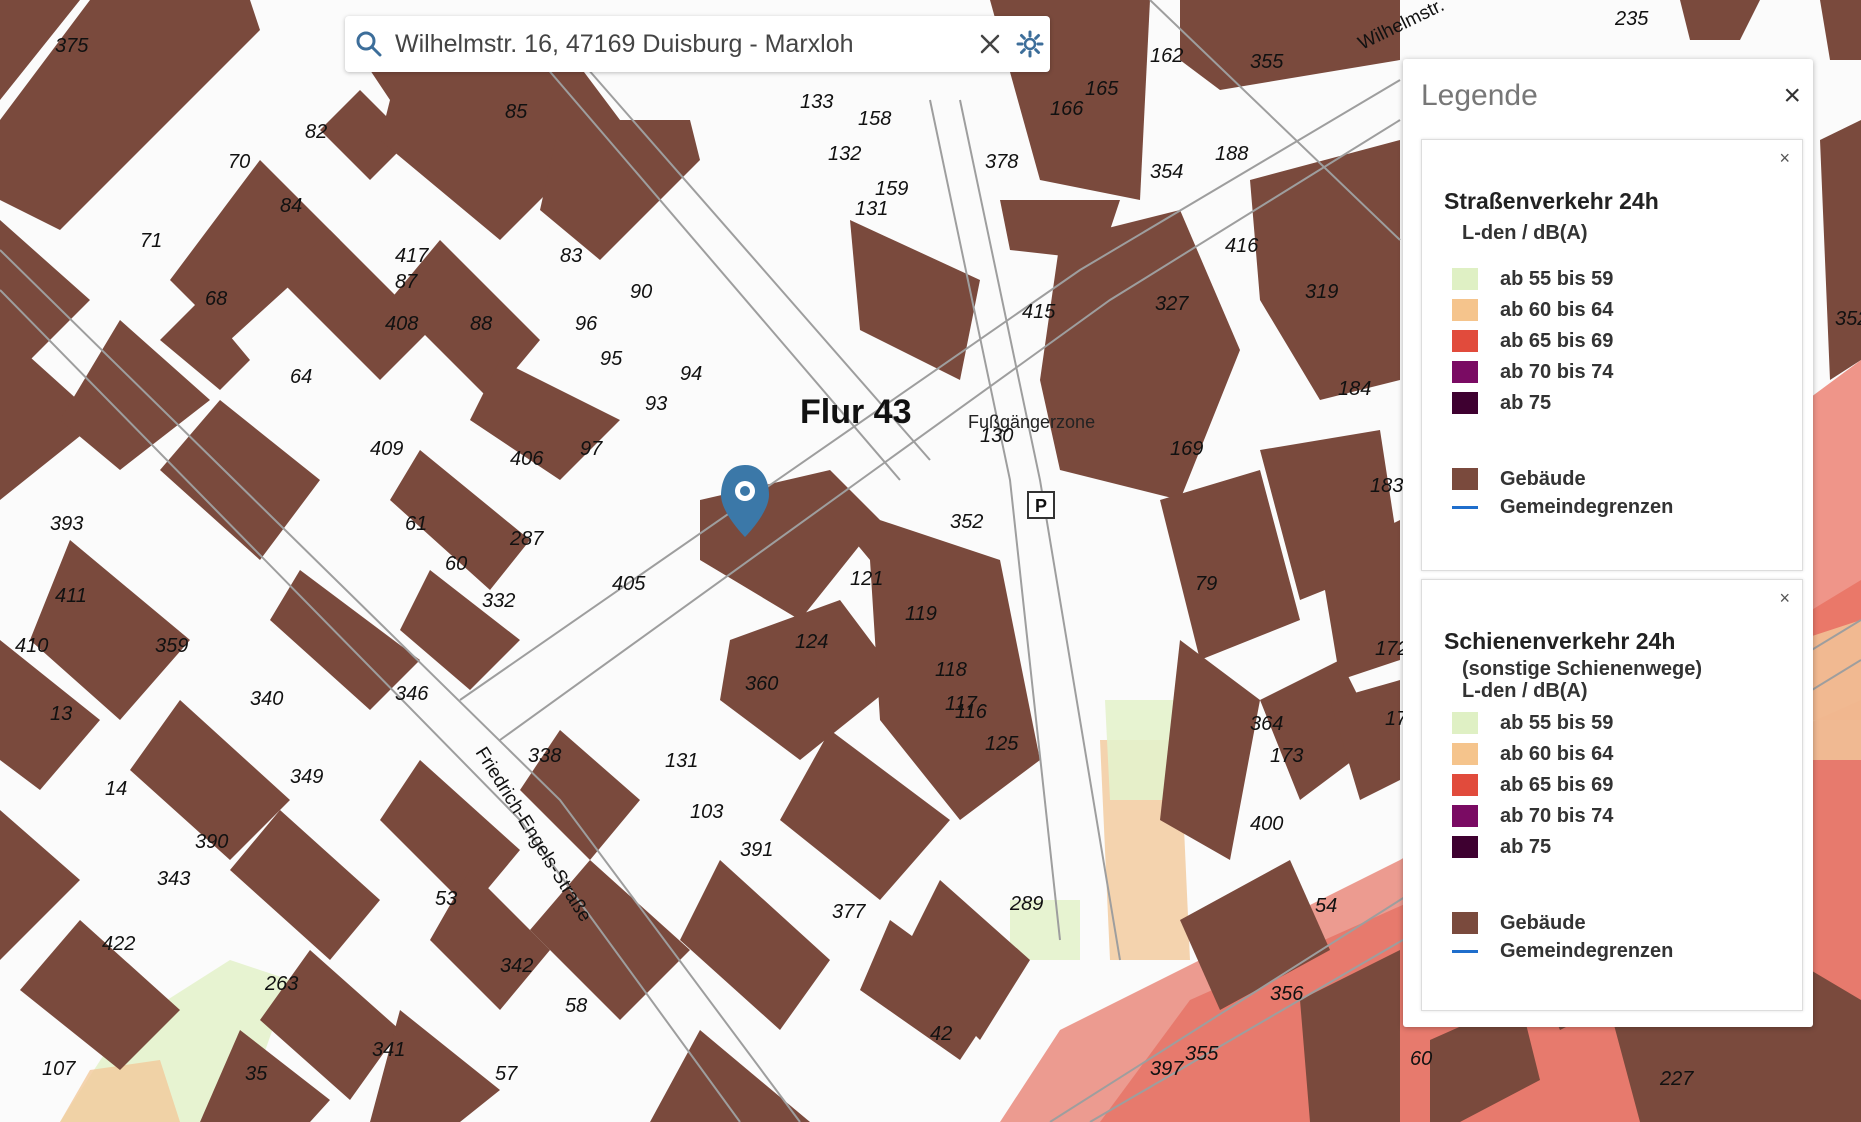 The image size is (1861, 1122). Describe the element at coordinates (1030, 44) in the screenshot. I see `settings-gear-icon` at that location.